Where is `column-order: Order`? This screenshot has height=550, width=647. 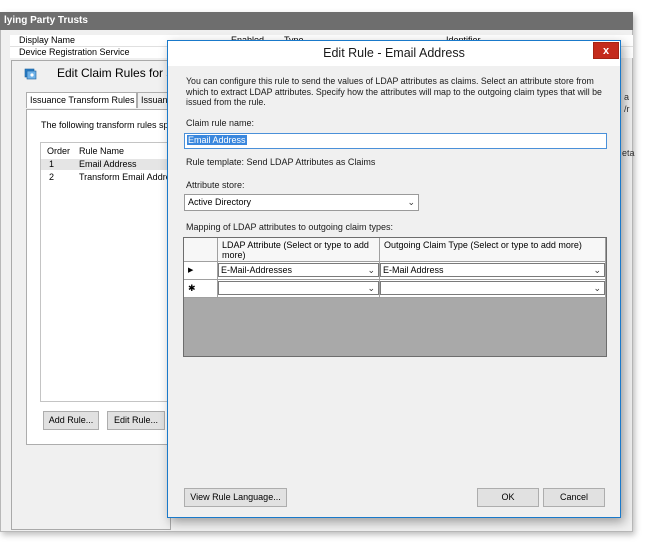 column-order: Order is located at coordinates (58, 151).